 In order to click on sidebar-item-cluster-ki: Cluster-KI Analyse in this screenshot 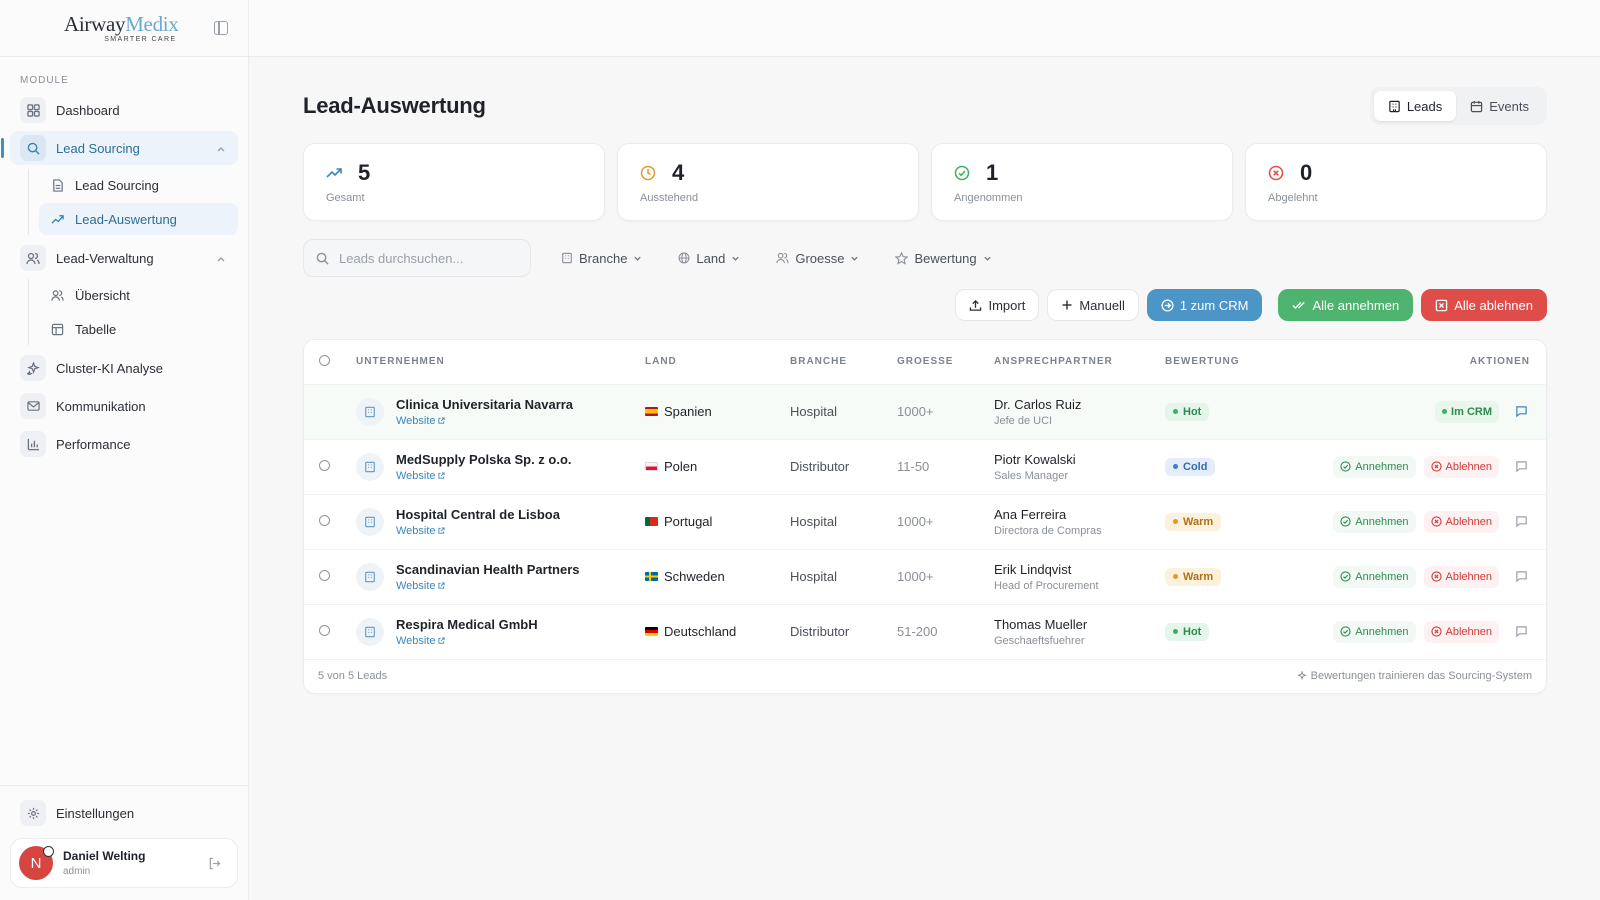, I will do `click(124, 368)`.